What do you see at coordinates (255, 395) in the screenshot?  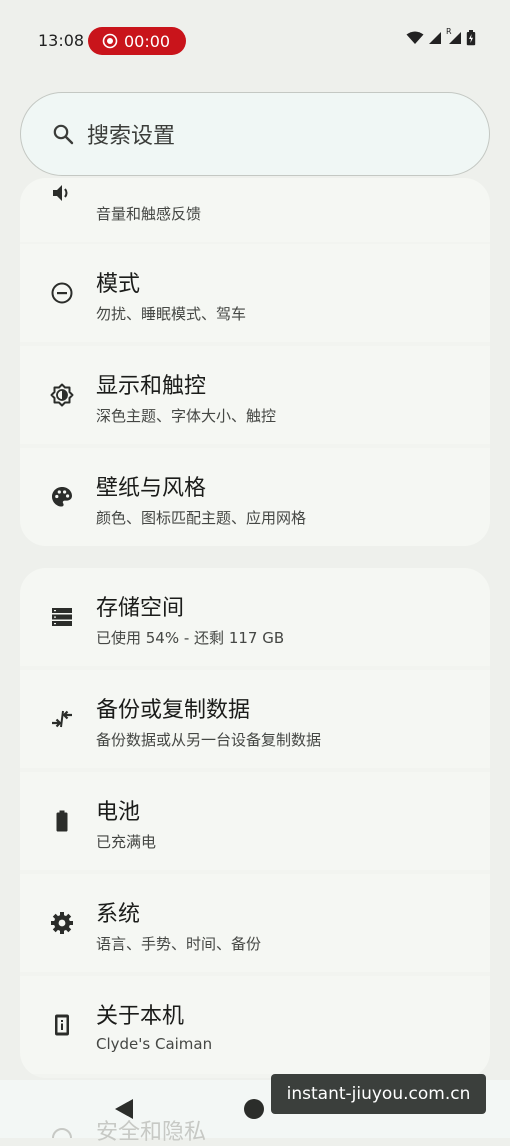 I see `settings-item-display: 显示和触控 深色主题、字体大小、触控` at bounding box center [255, 395].